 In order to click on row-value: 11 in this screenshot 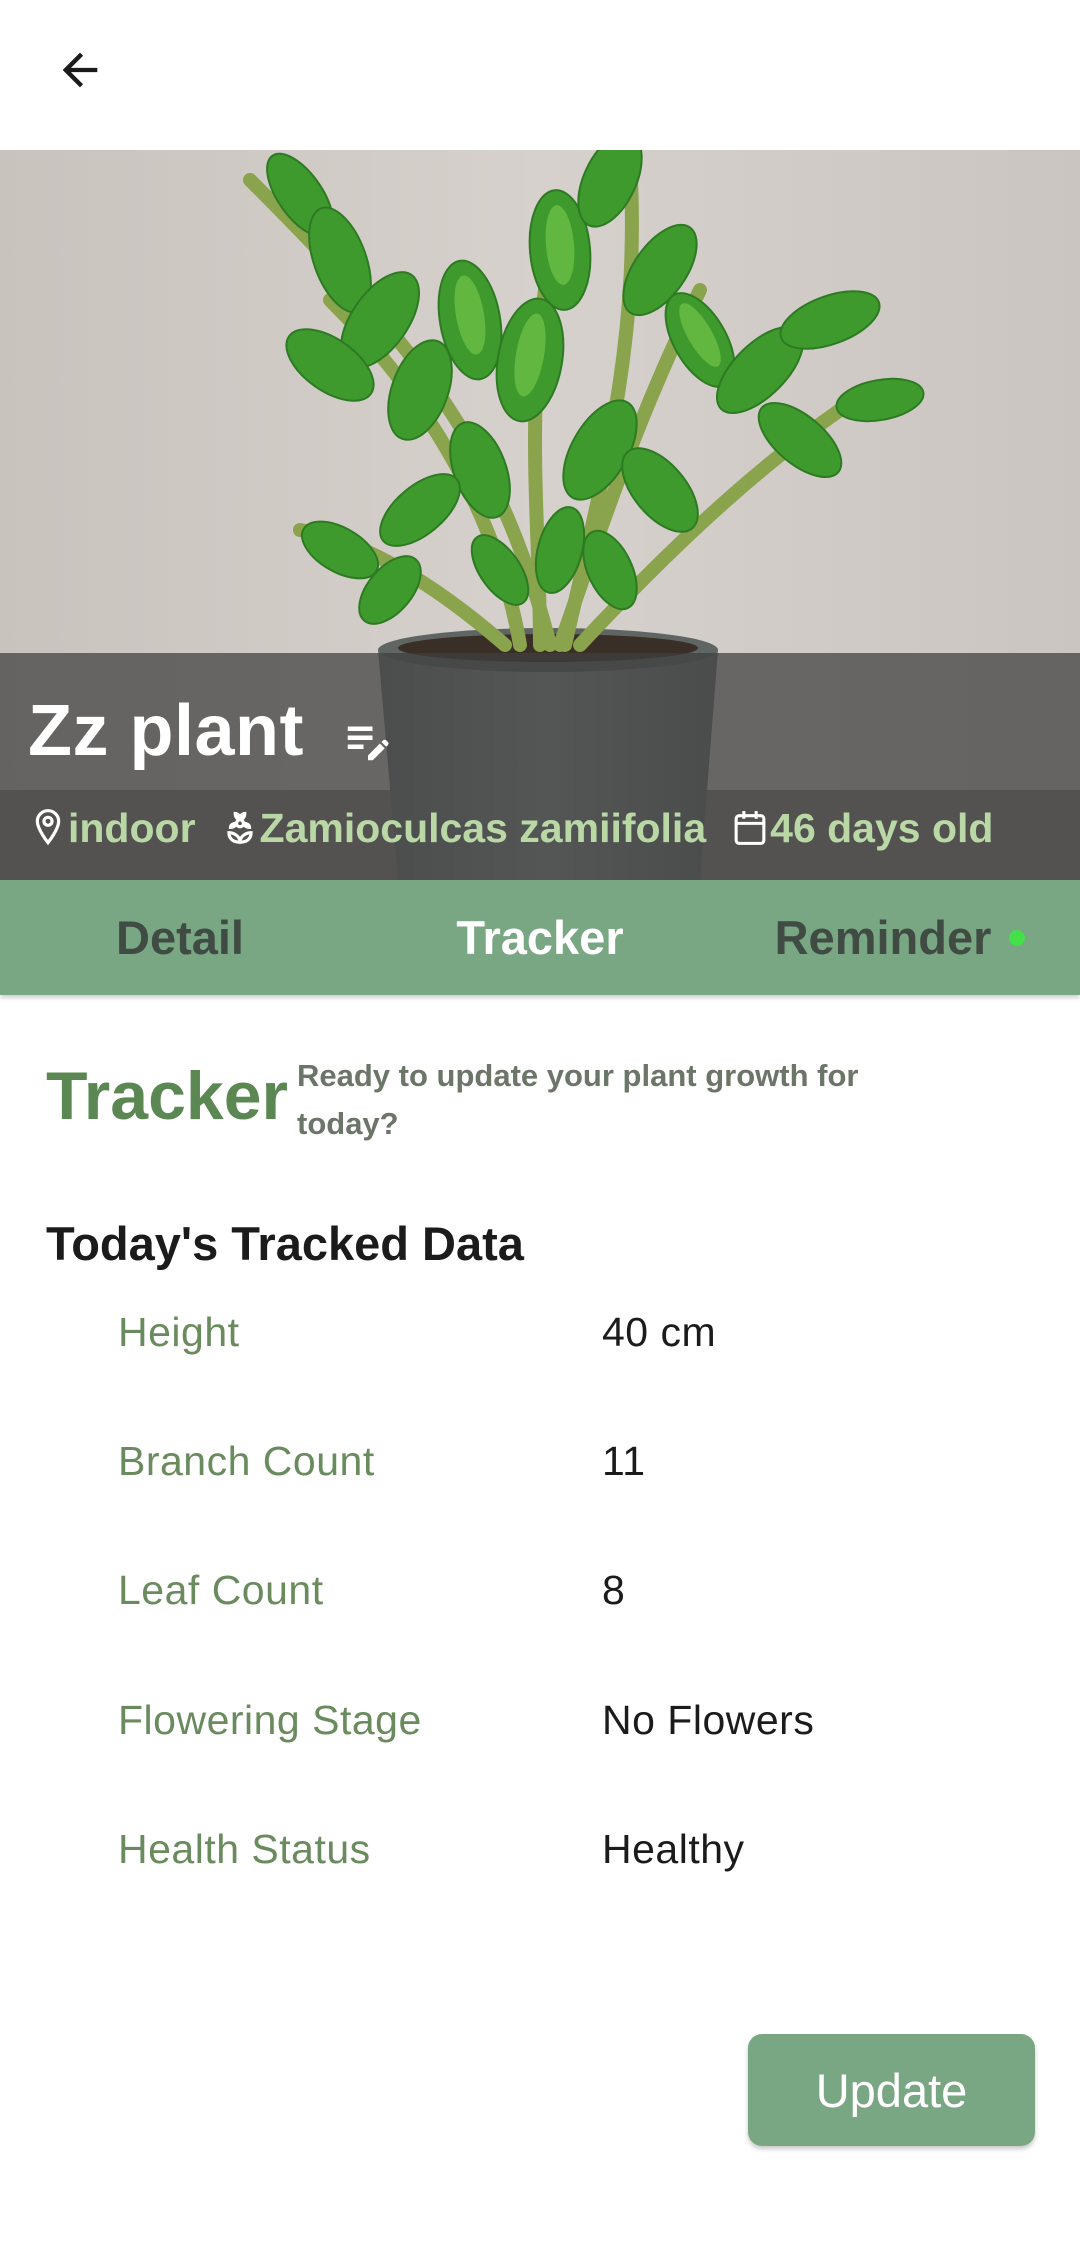, I will do `click(624, 1461)`.